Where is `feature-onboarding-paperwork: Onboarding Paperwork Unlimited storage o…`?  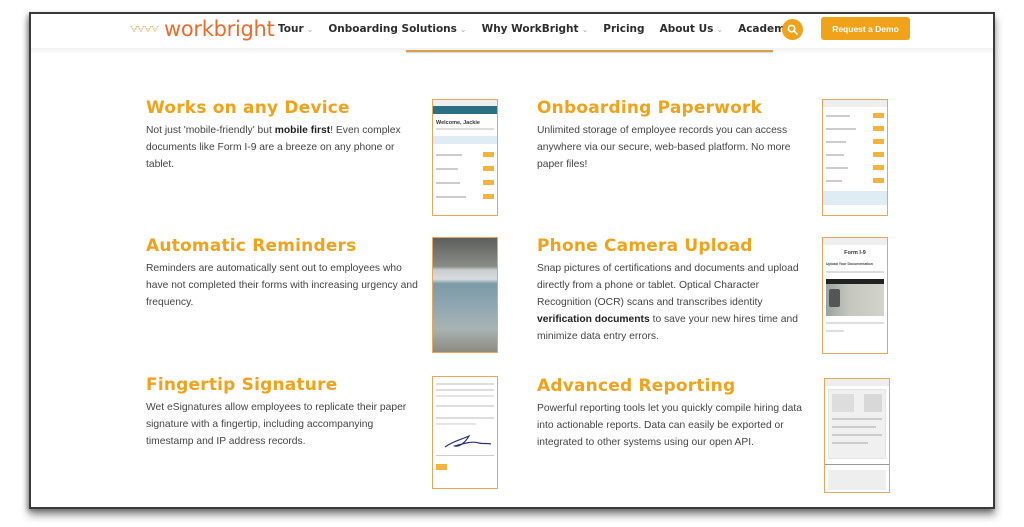 feature-onboarding-paperwork: Onboarding Paperwork Unlimited storage o… is located at coordinates (674, 135).